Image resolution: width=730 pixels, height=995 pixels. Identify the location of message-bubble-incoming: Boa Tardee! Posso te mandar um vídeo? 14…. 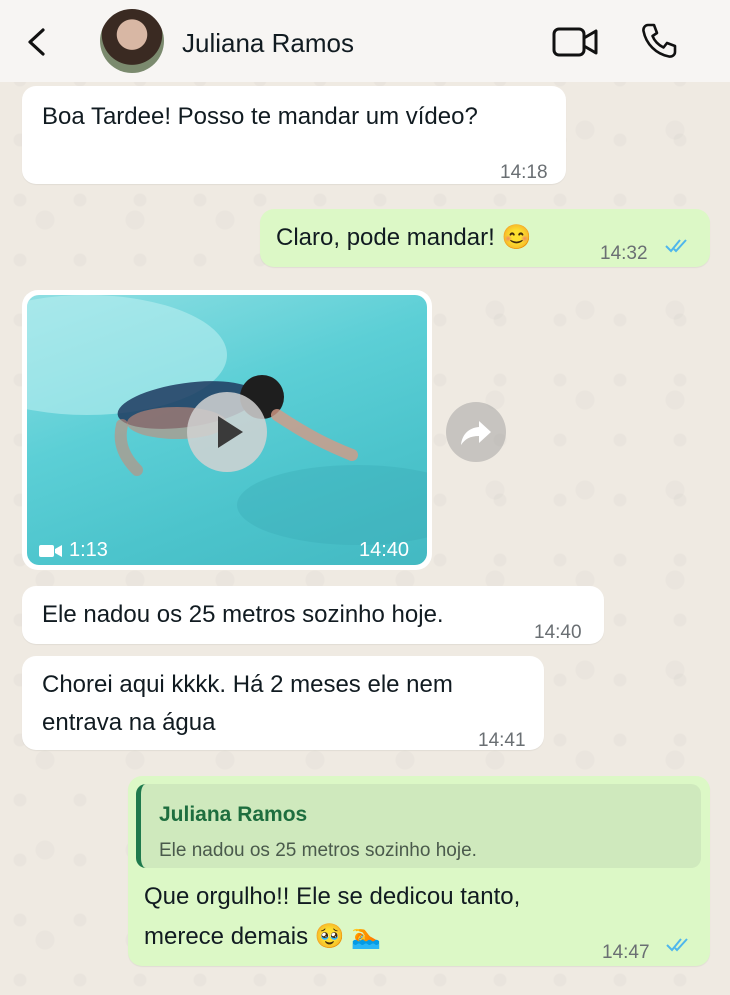
(294, 135).